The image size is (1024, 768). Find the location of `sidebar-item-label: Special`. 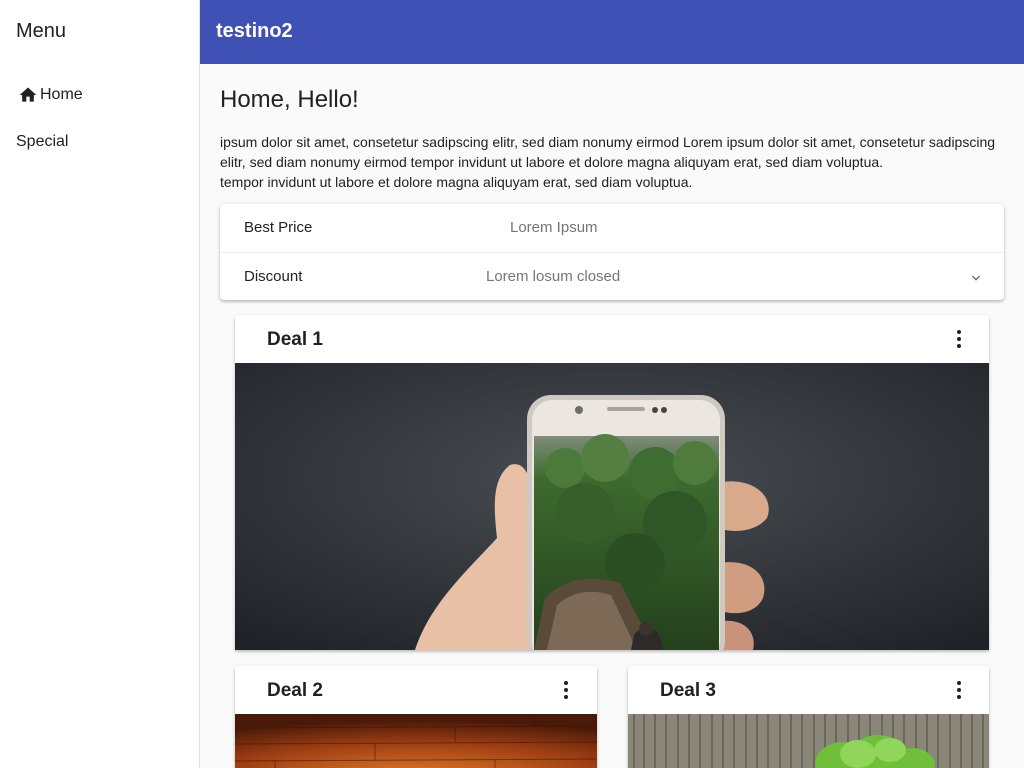

sidebar-item-label: Special is located at coordinates (42, 141).